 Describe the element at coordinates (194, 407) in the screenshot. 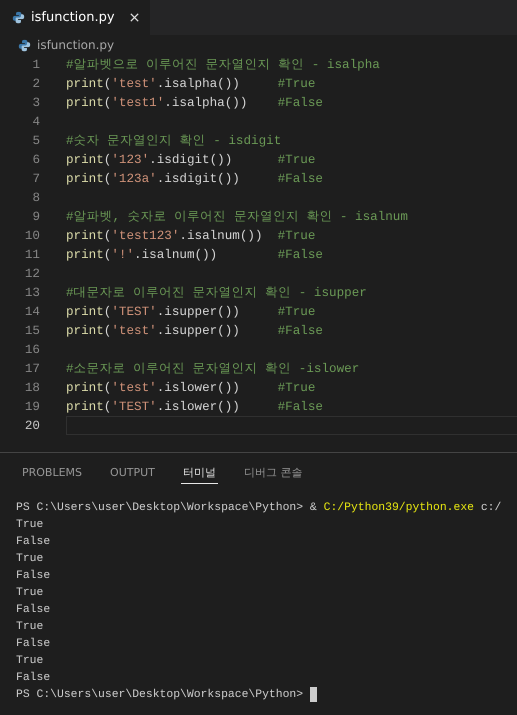

I see `code-line: print('TEST'.islower()) #False` at that location.